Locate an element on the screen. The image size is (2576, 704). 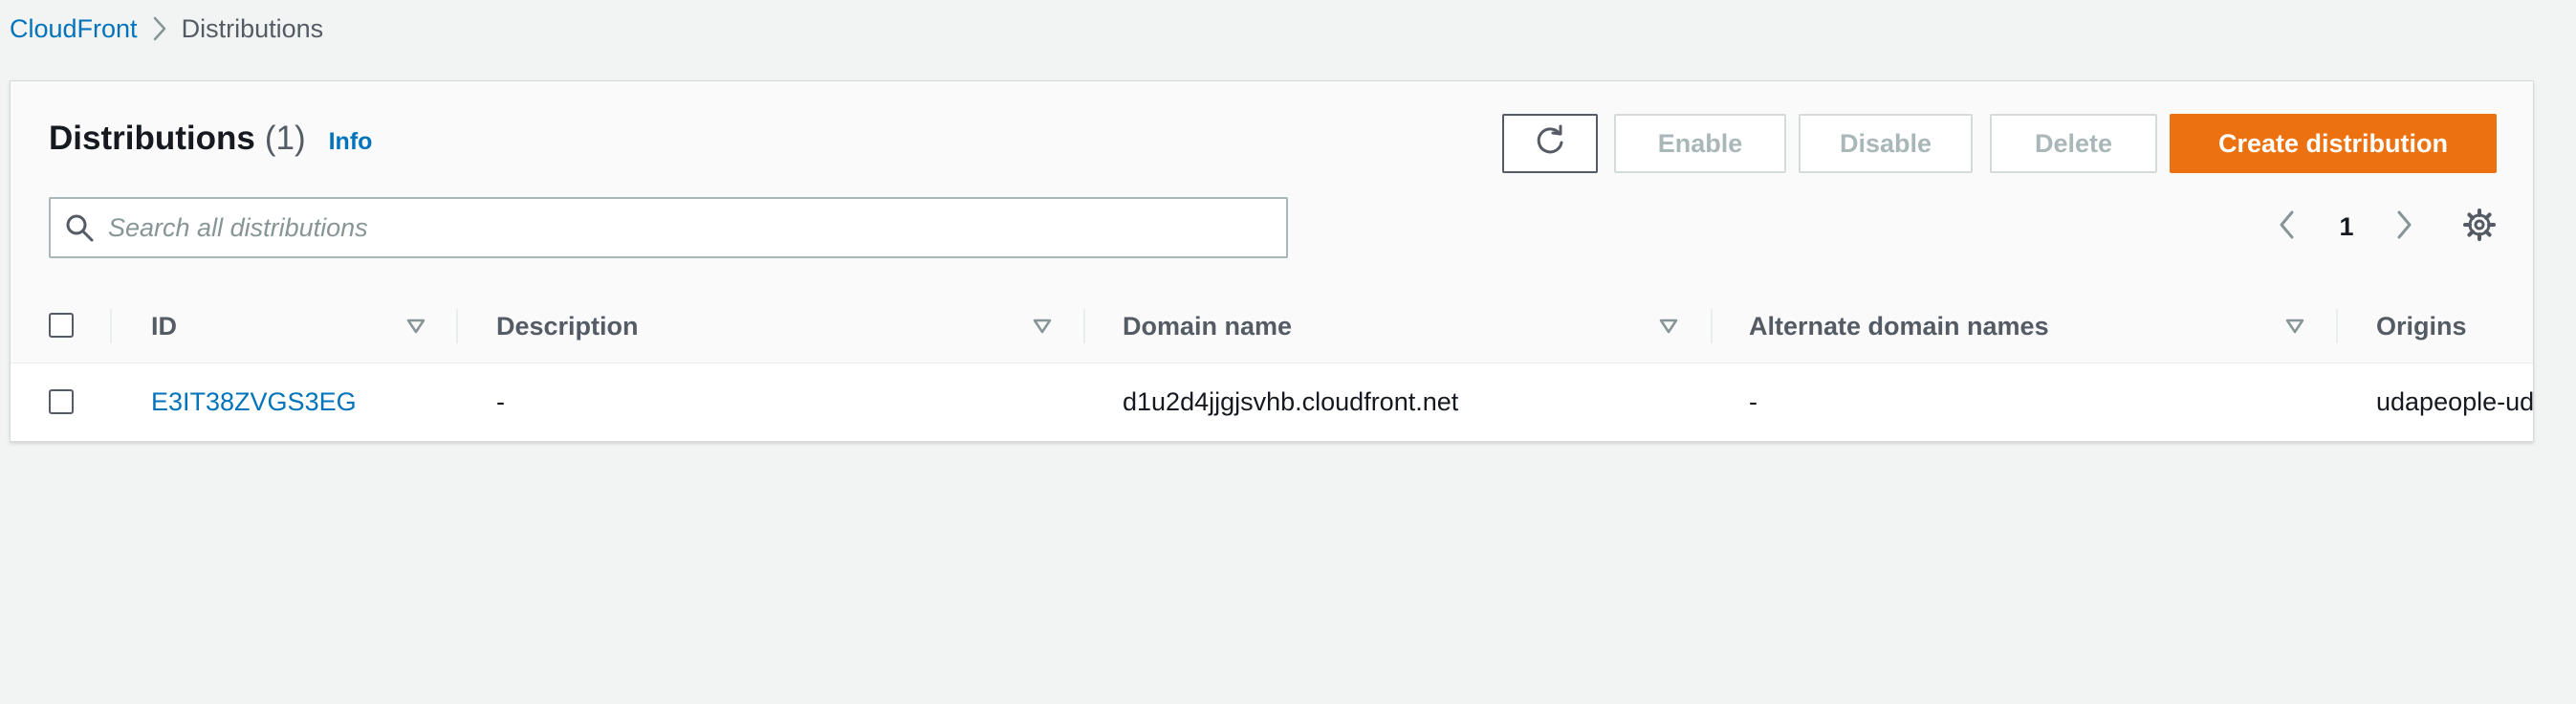
search-box is located at coordinates (668, 227).